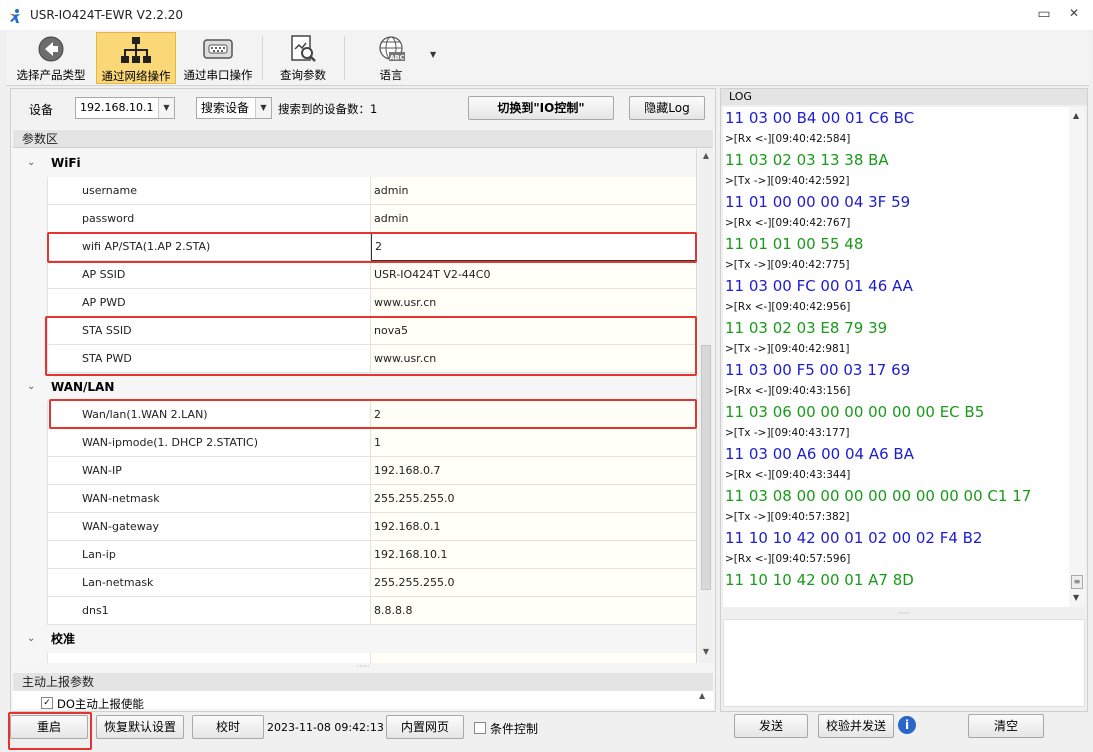 This screenshot has height=752, width=1093. Describe the element at coordinates (209, 219) in the screenshot. I see `param-key: password` at that location.